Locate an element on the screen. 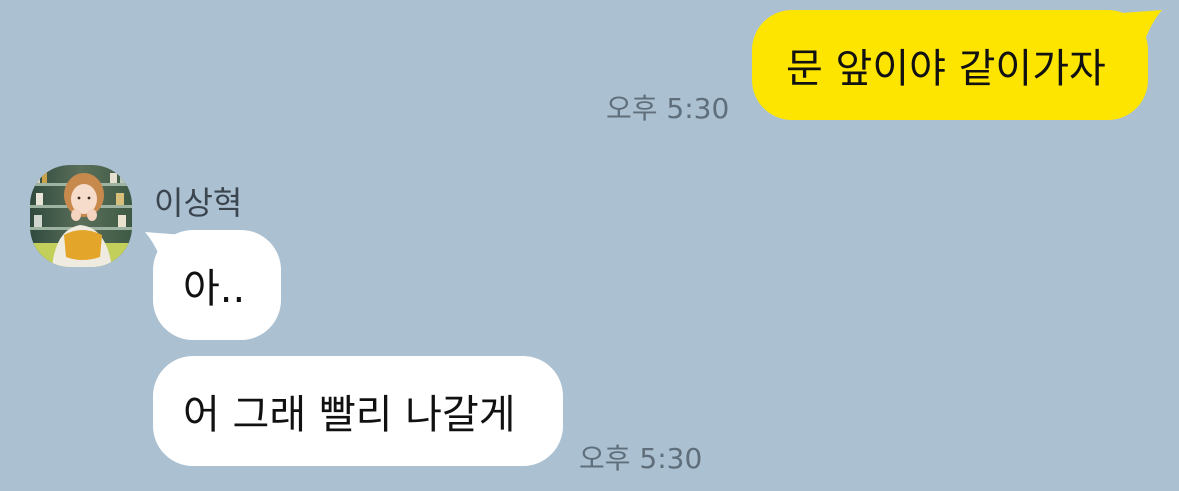 Image resolution: width=1179 pixels, height=491 pixels. sender-avatar is located at coordinates (81, 216).